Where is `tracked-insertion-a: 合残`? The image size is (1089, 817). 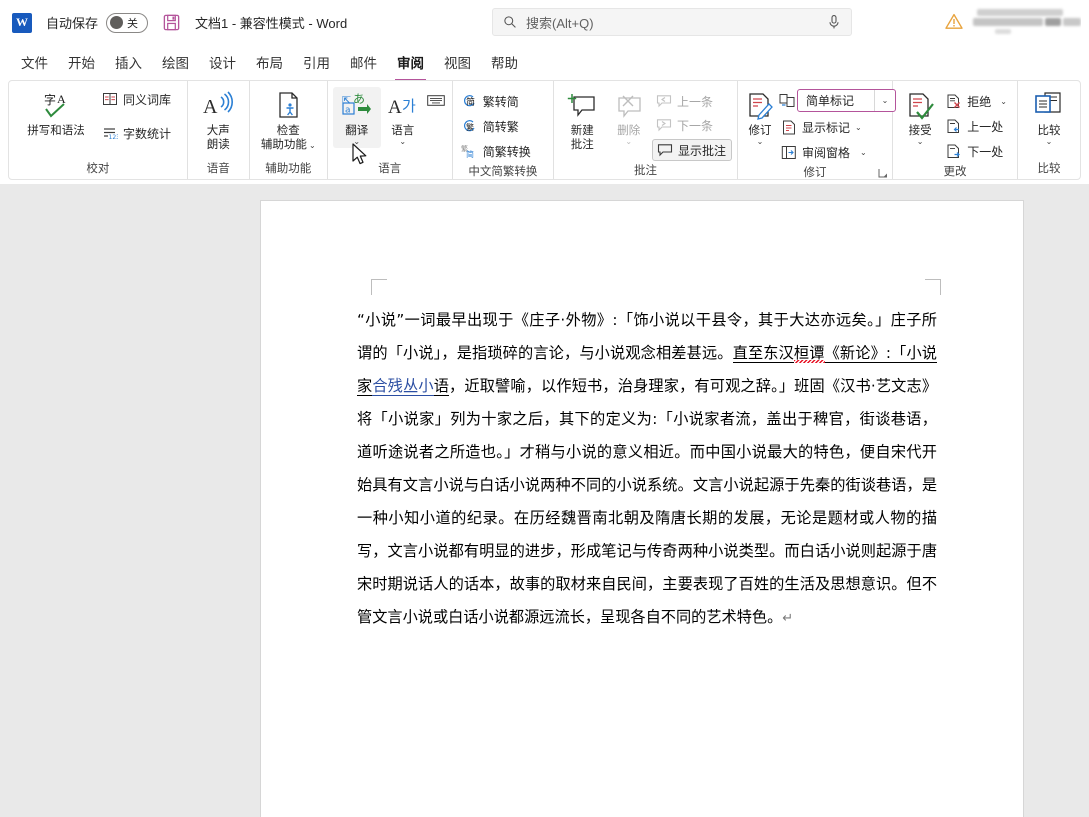
tracked-insertion-a: 合残 is located at coordinates (388, 386).